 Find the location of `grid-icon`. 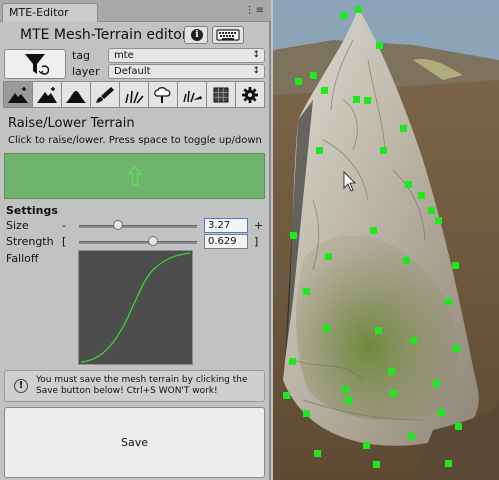

grid-icon is located at coordinates (221, 94).